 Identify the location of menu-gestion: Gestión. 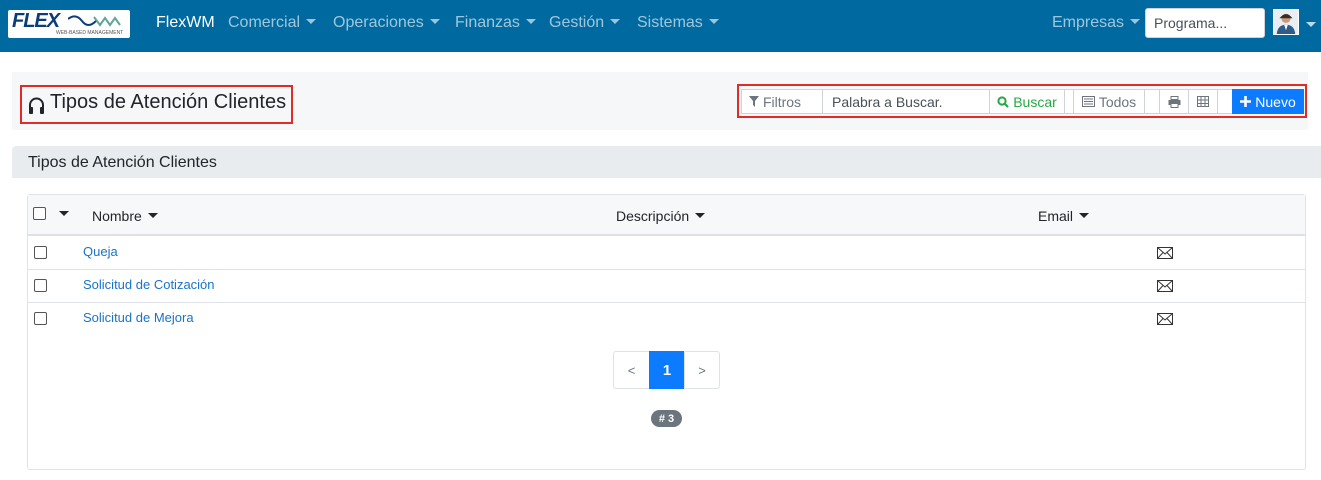
(585, 23).